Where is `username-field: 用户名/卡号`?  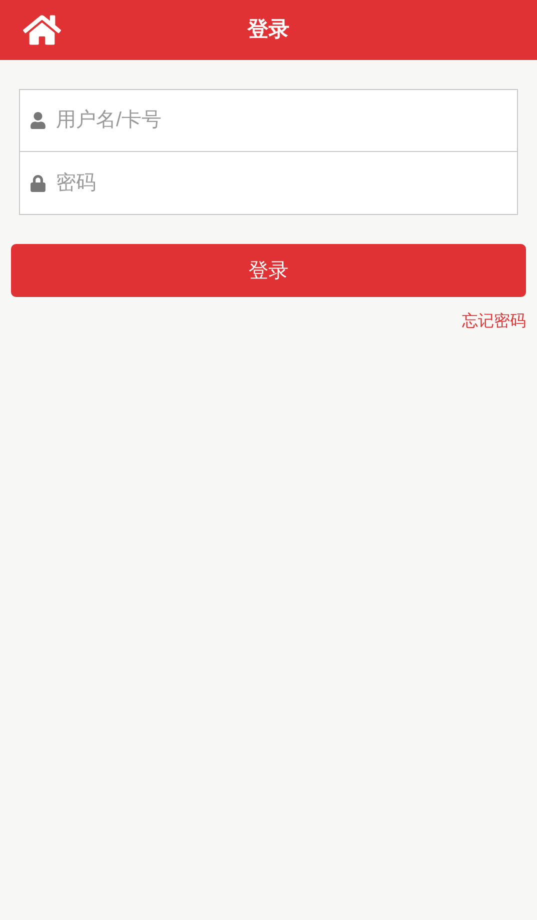 username-field: 用户名/卡号 is located at coordinates (268, 120).